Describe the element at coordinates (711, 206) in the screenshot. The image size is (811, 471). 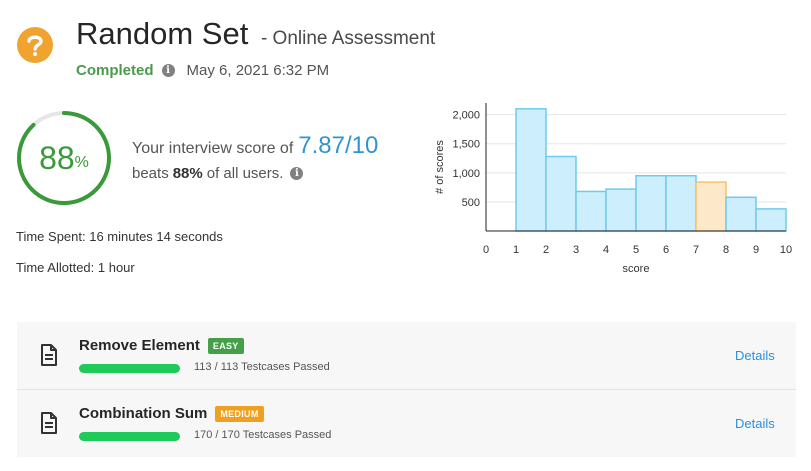
I see `histogram-bar-highlighted` at that location.